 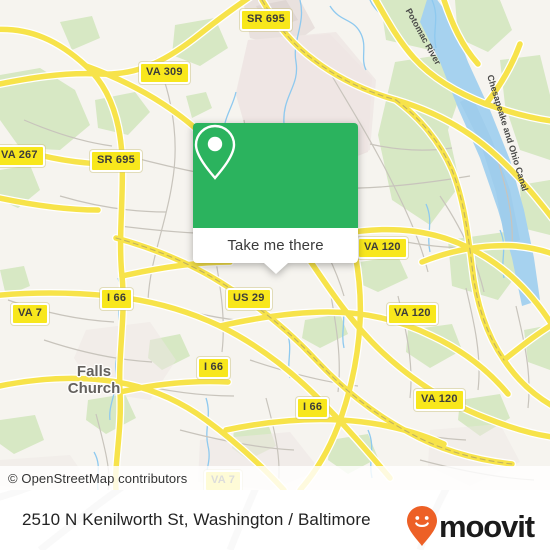 I want to click on popup-pointer, so click(x=275, y=268).